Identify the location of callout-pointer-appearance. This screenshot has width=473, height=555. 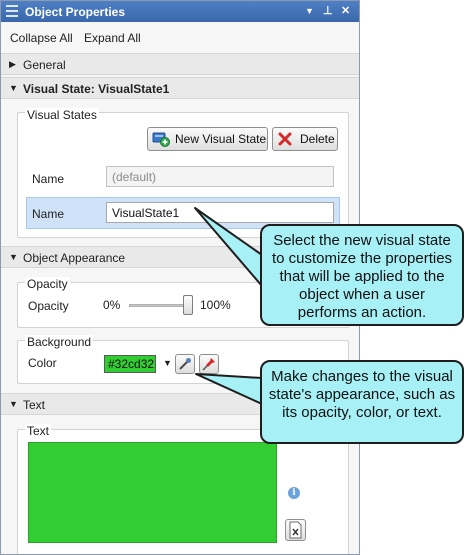
(229, 389).